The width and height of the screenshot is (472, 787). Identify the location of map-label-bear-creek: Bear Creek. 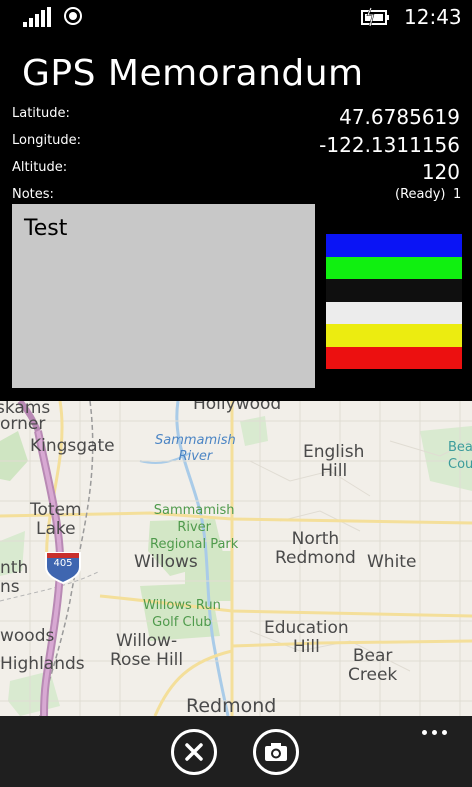
(373, 665).